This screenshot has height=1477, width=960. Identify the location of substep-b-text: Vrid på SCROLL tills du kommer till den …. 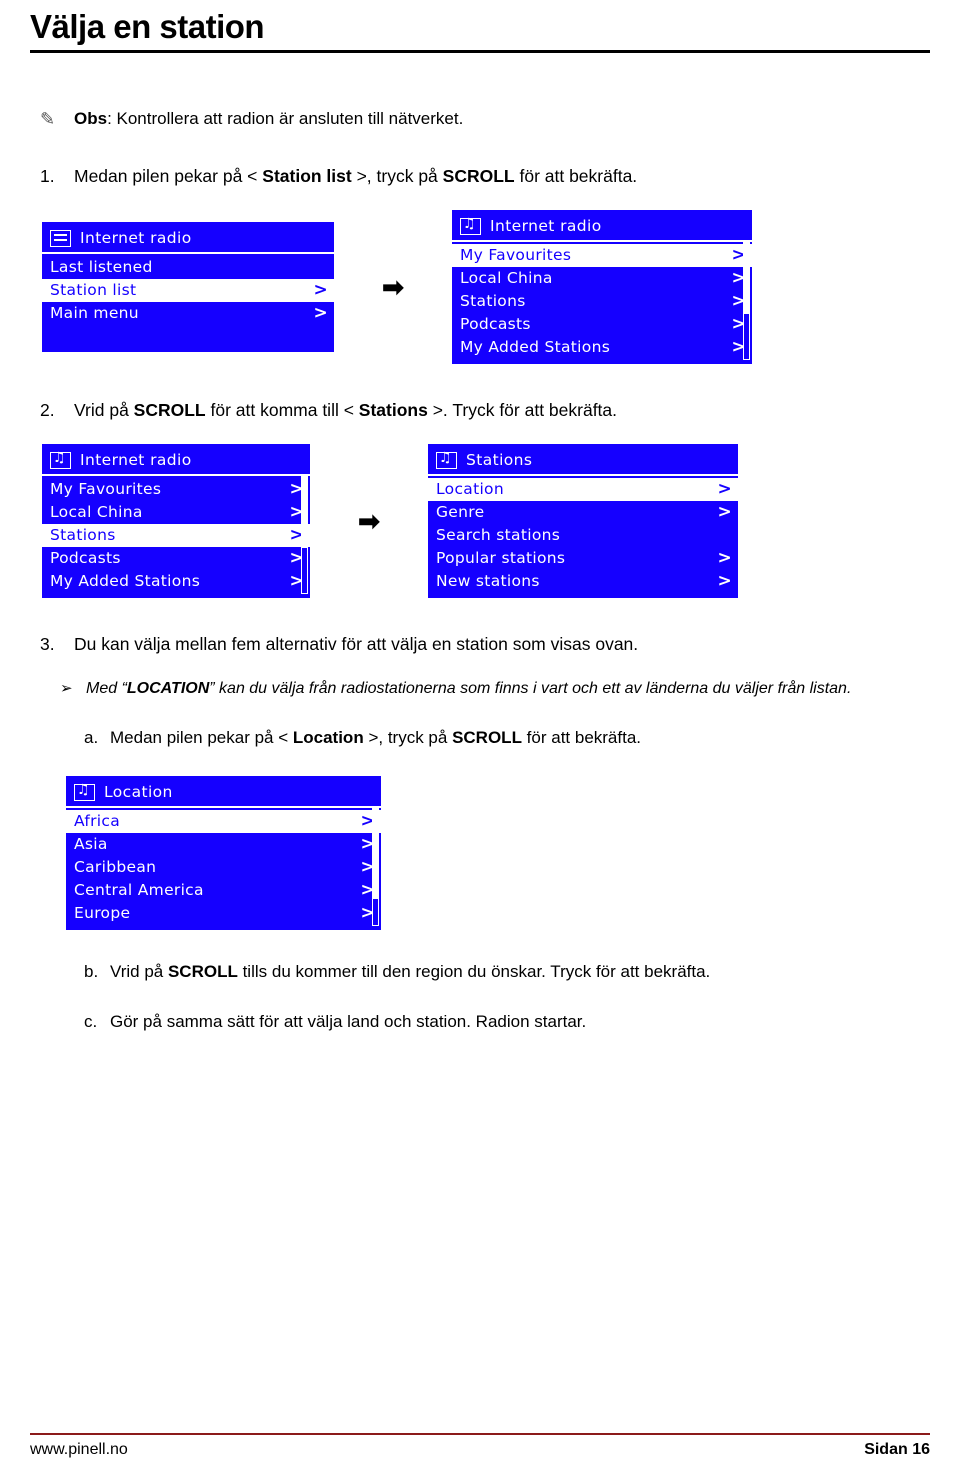
(410, 971).